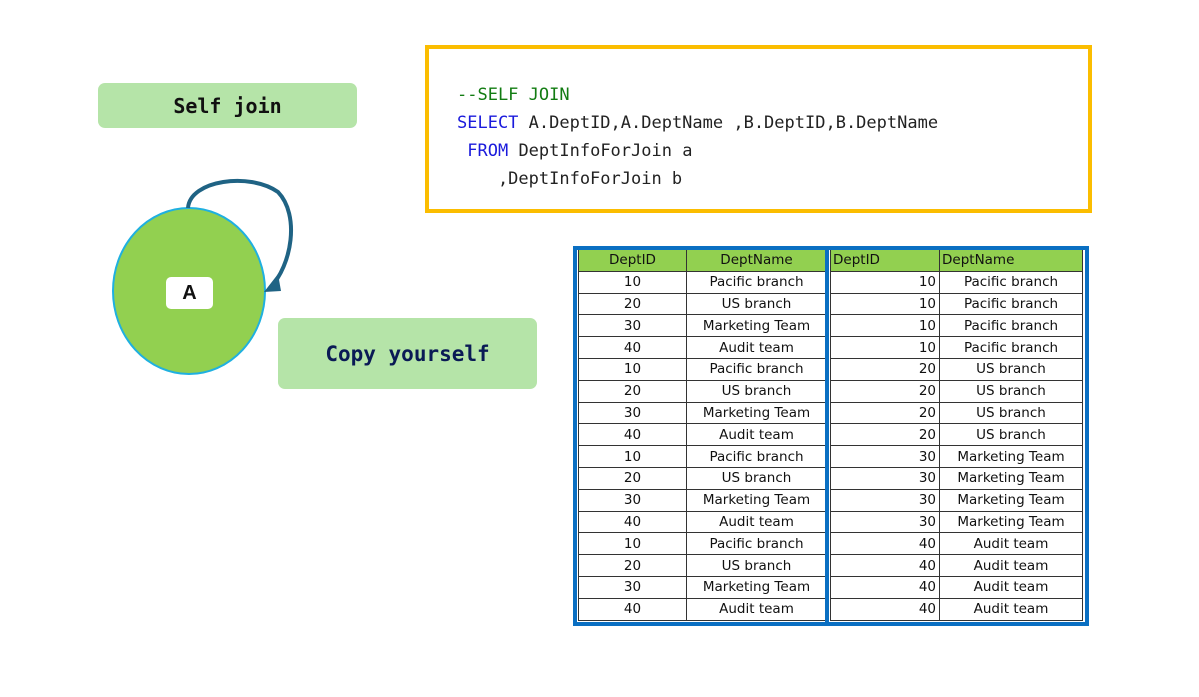 This screenshot has height=697, width=1199. Describe the element at coordinates (701, 436) in the screenshot. I see `table-a-frame` at that location.